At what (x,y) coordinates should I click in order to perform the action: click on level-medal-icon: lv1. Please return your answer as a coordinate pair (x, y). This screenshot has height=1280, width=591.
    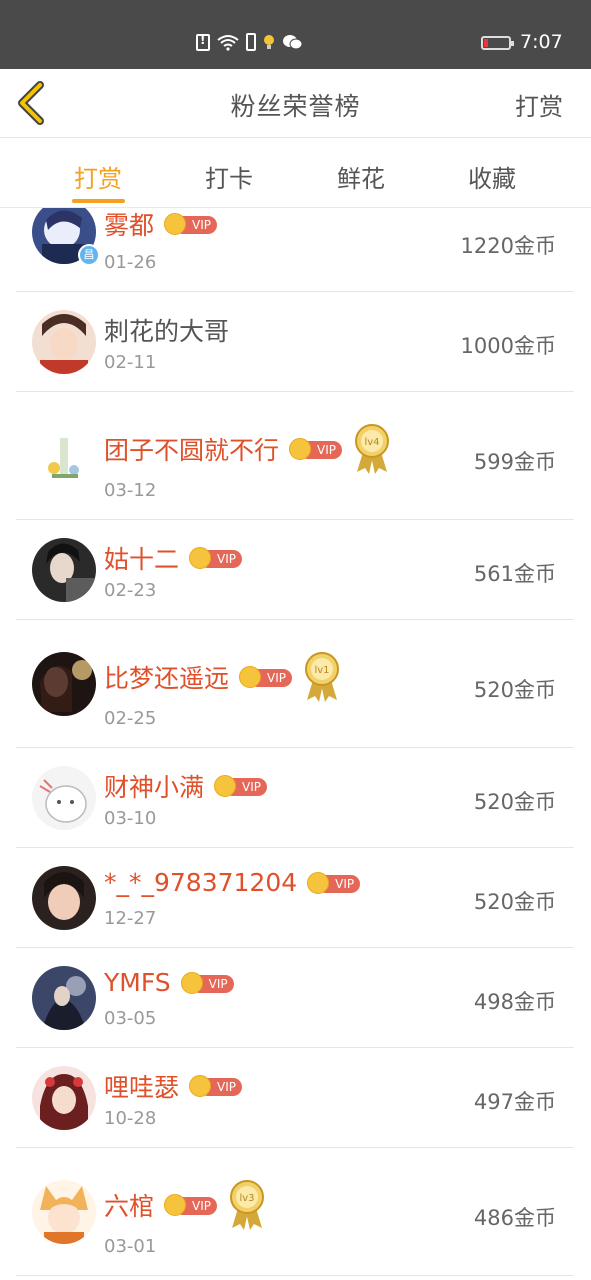
    Looking at the image, I should click on (322, 677).